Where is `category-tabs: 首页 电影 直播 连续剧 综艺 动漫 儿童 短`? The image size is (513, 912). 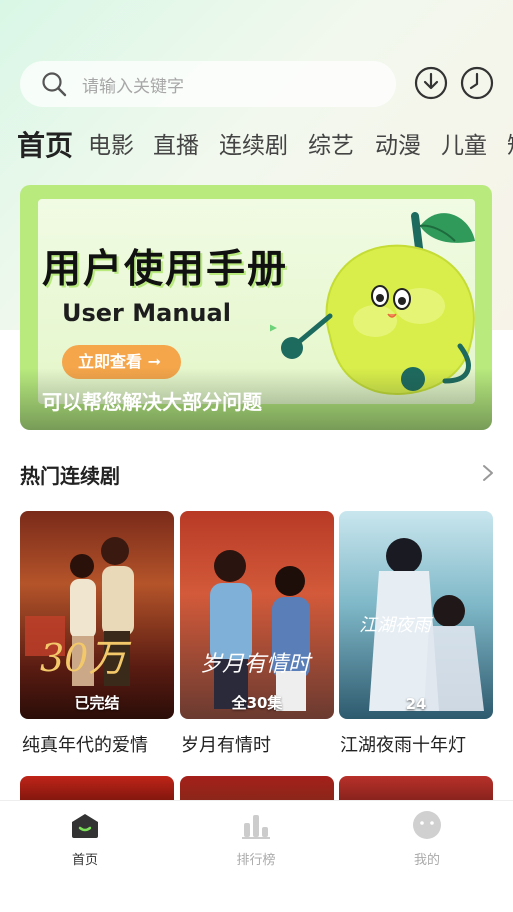
category-tabs: 首页 电影 直播 连续剧 综艺 动漫 儿童 短 is located at coordinates (256, 148).